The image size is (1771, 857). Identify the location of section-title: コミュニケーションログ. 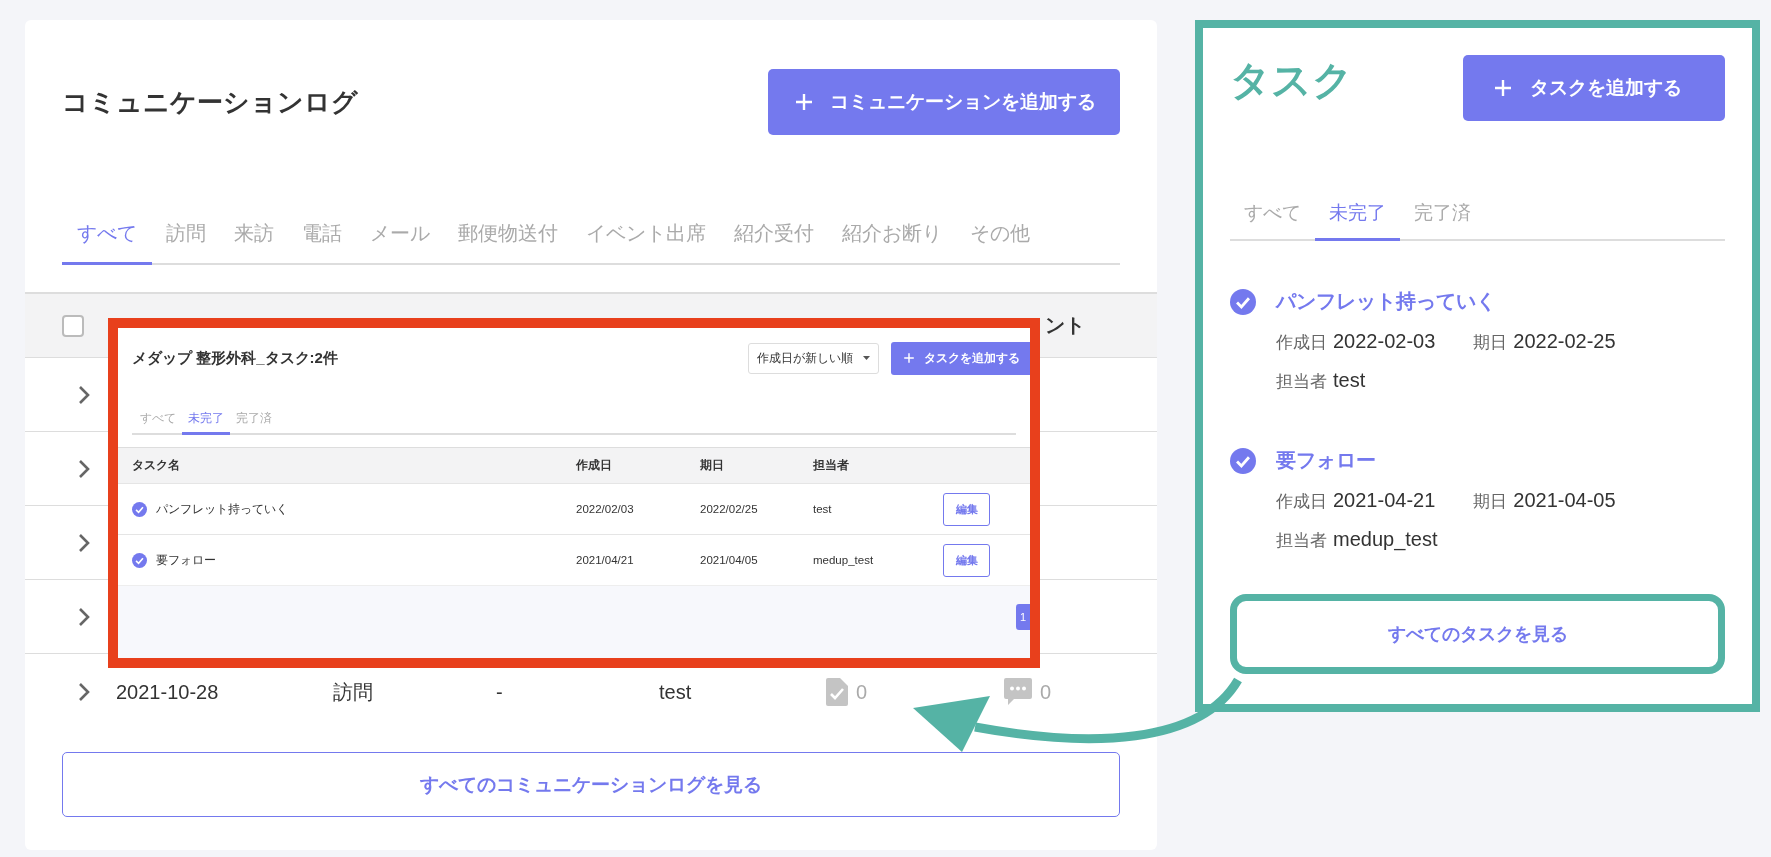
(210, 102).